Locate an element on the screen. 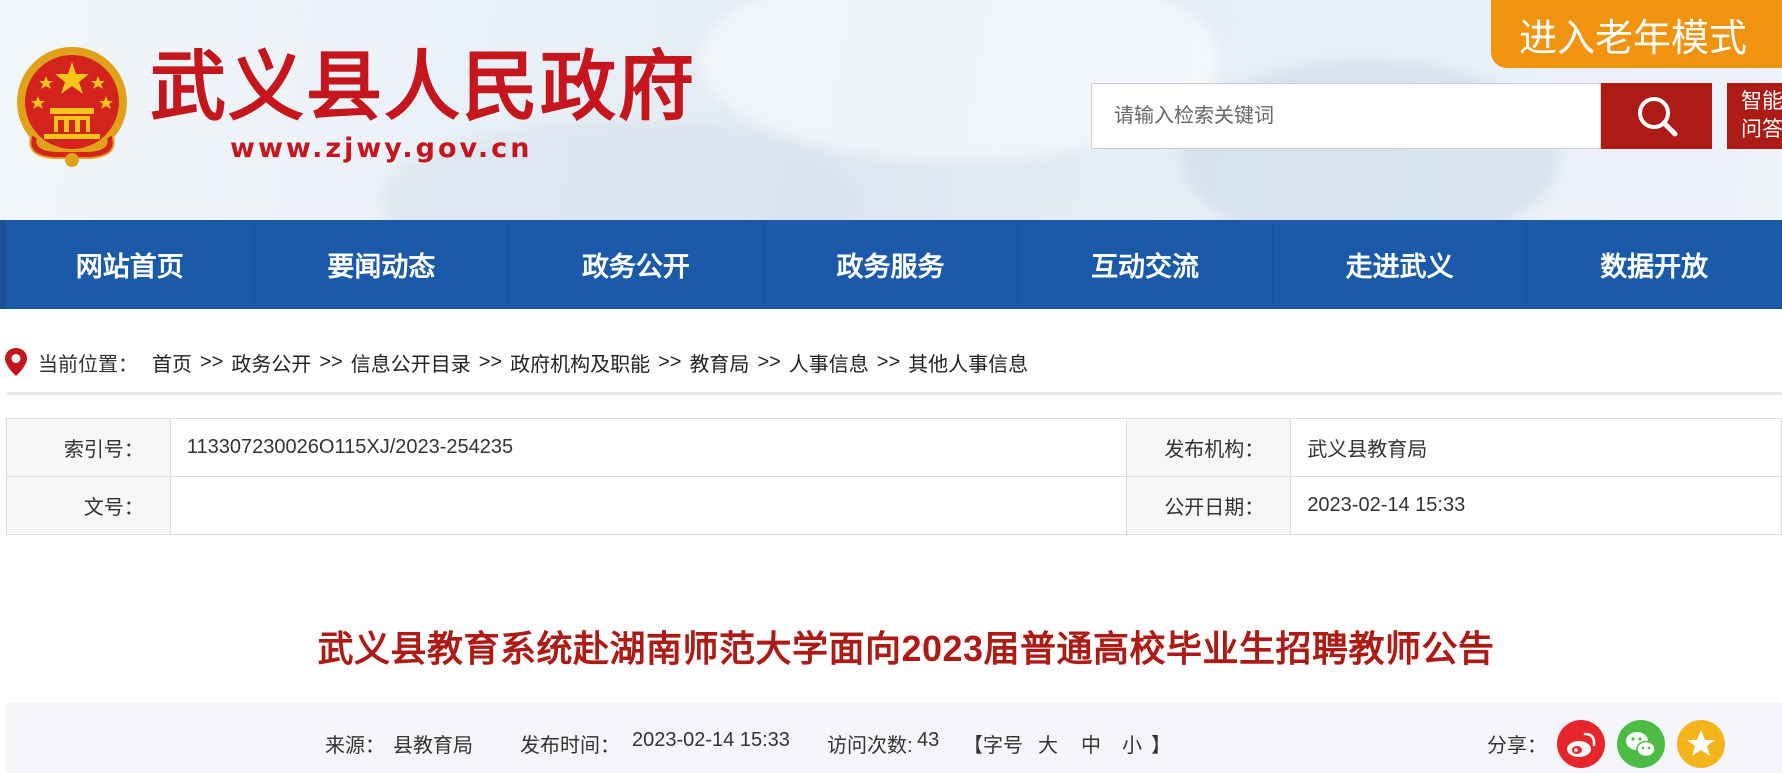 The width and height of the screenshot is (1782, 773). search-icon is located at coordinates (1657, 117).